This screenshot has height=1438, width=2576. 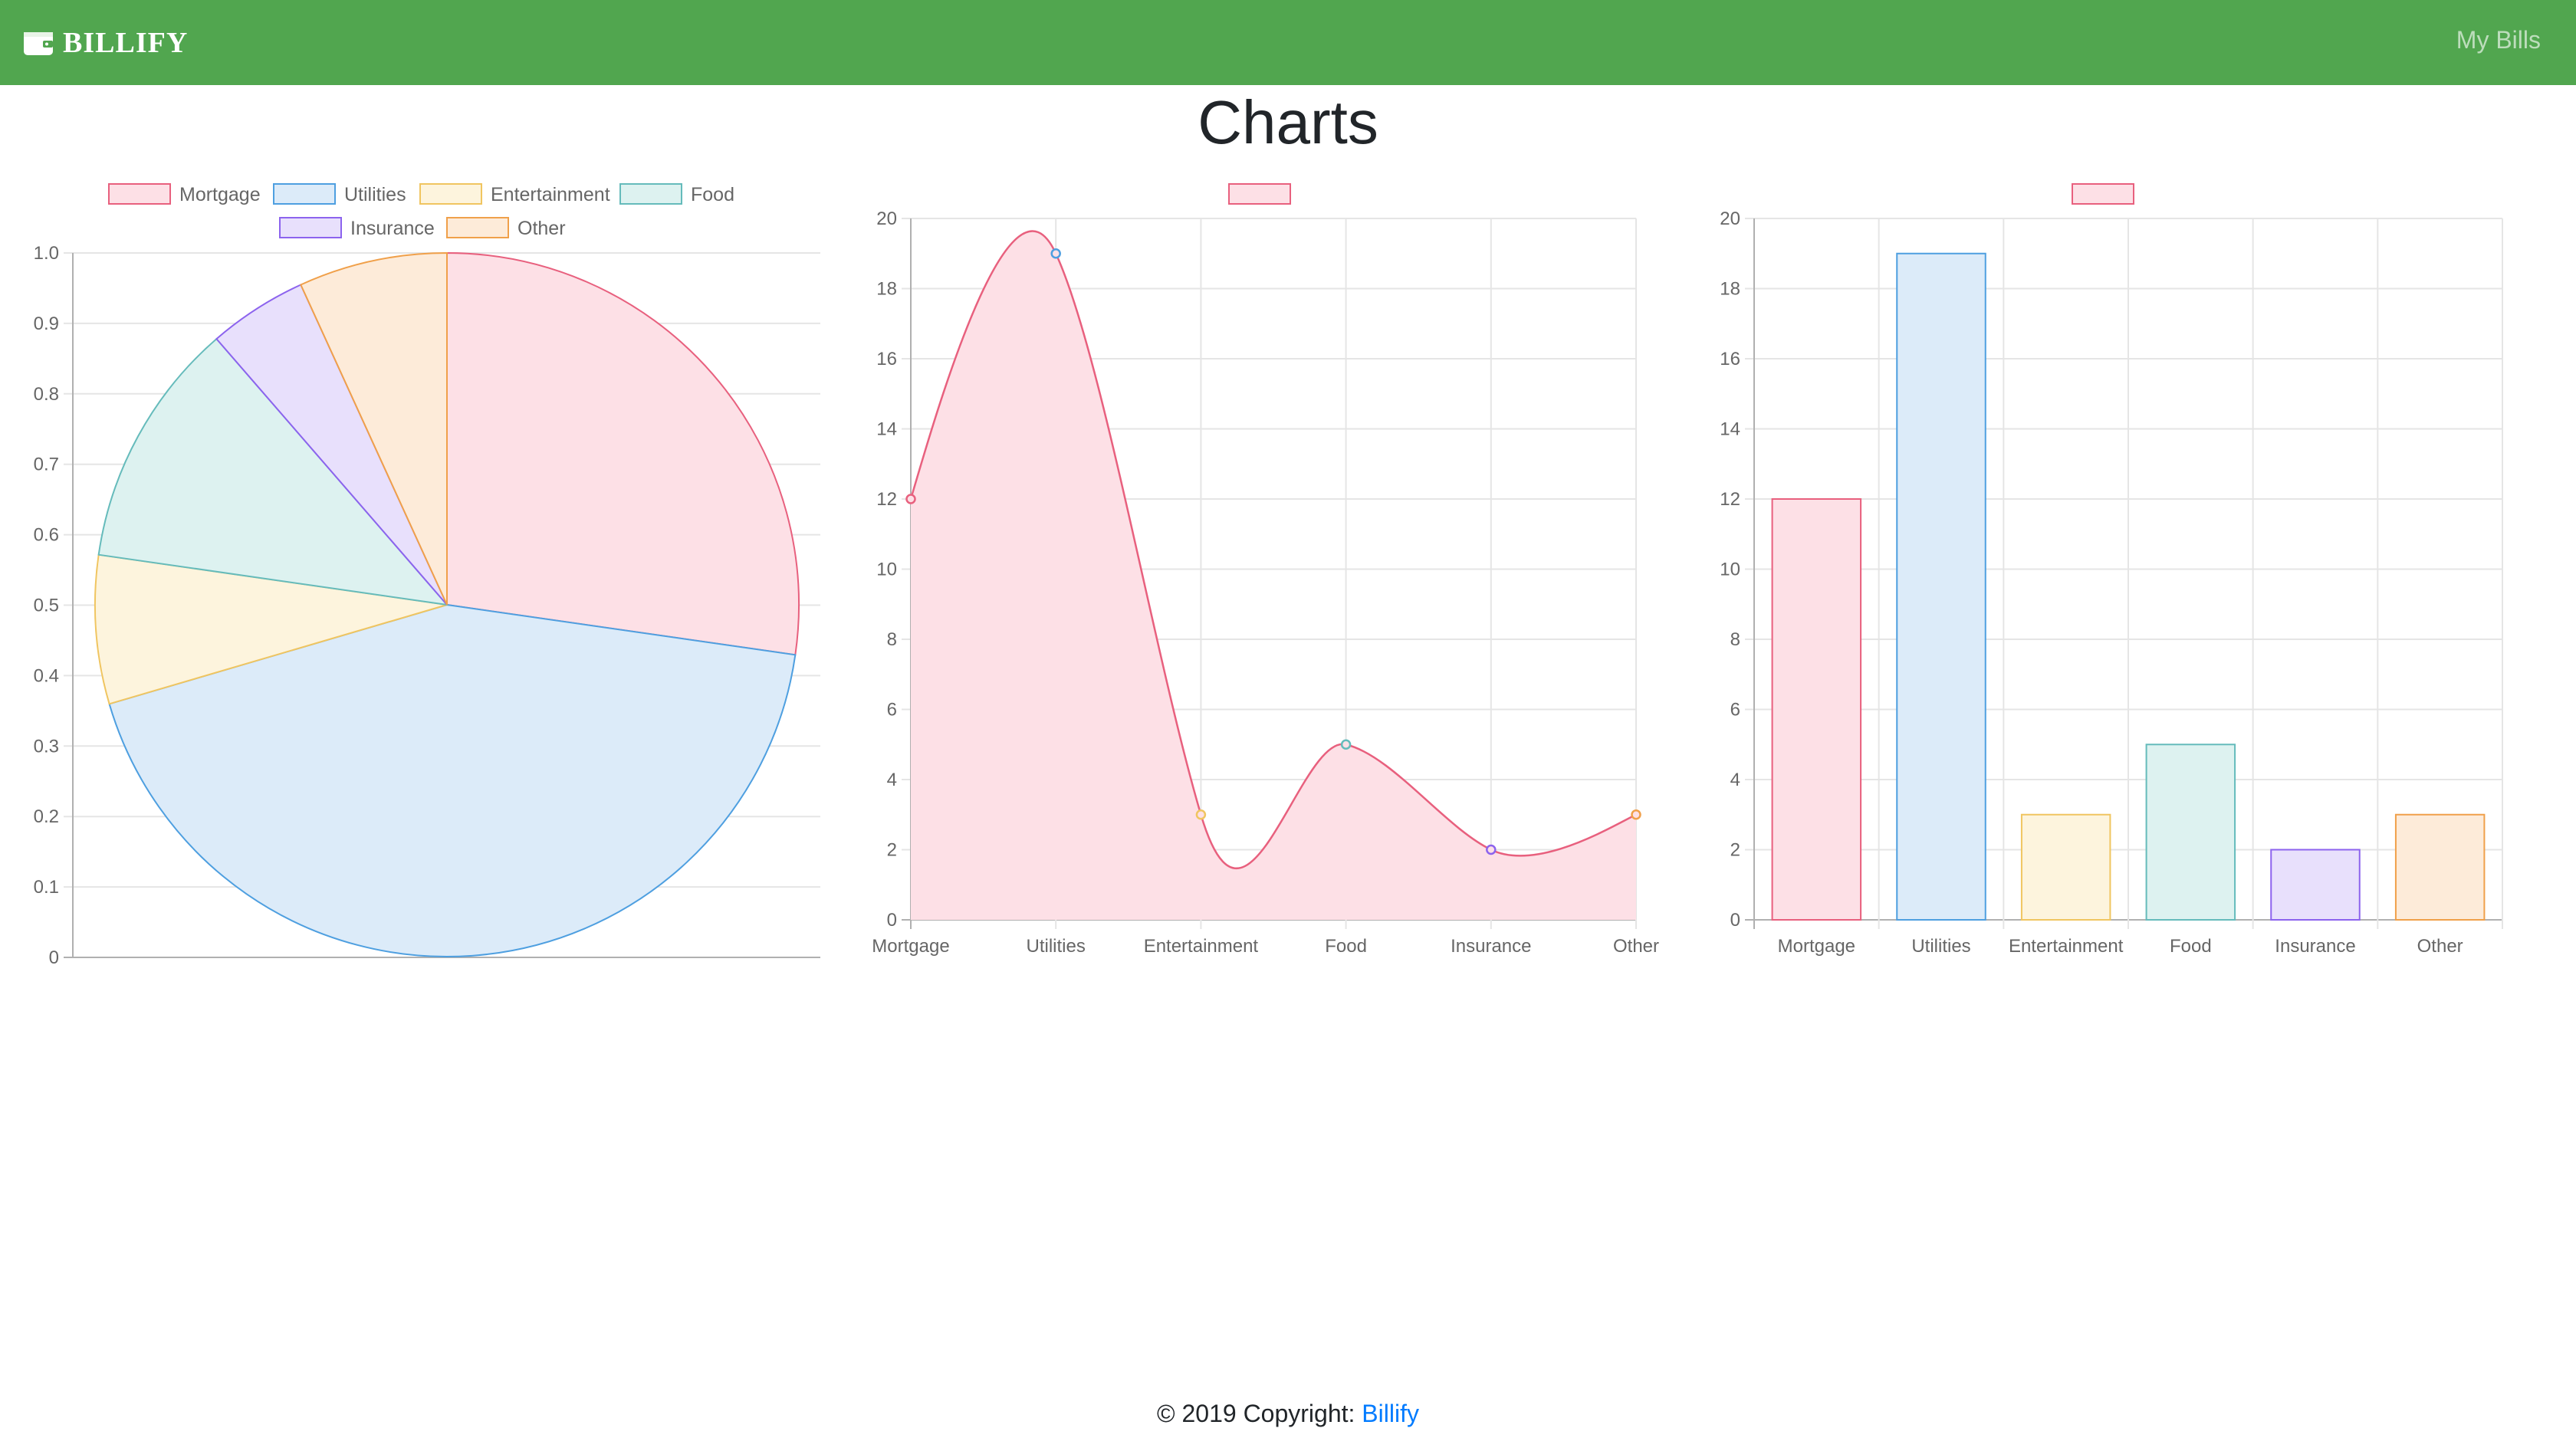 What do you see at coordinates (1730, 429) in the screenshot?
I see `y-tick-label: 14` at bounding box center [1730, 429].